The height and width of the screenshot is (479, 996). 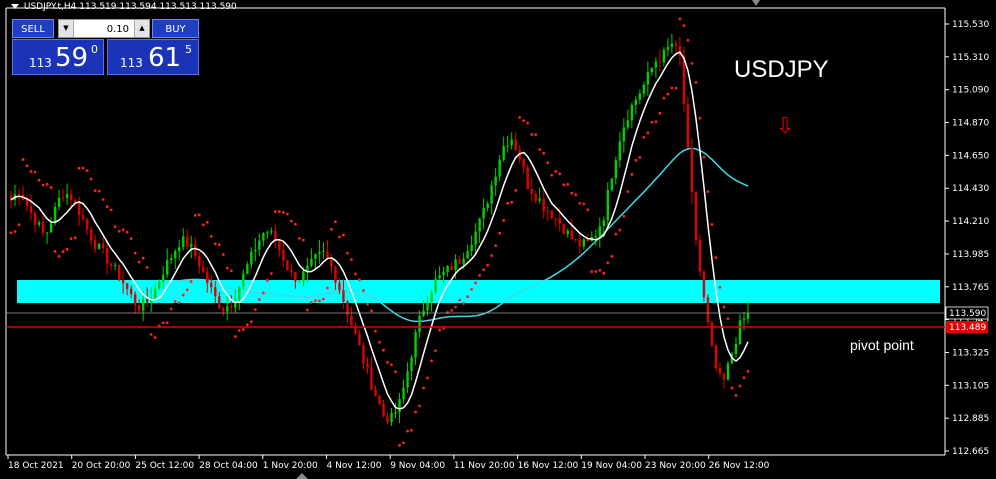 What do you see at coordinates (141, 28) in the screenshot?
I see `lot-increase-icon: ▲` at bounding box center [141, 28].